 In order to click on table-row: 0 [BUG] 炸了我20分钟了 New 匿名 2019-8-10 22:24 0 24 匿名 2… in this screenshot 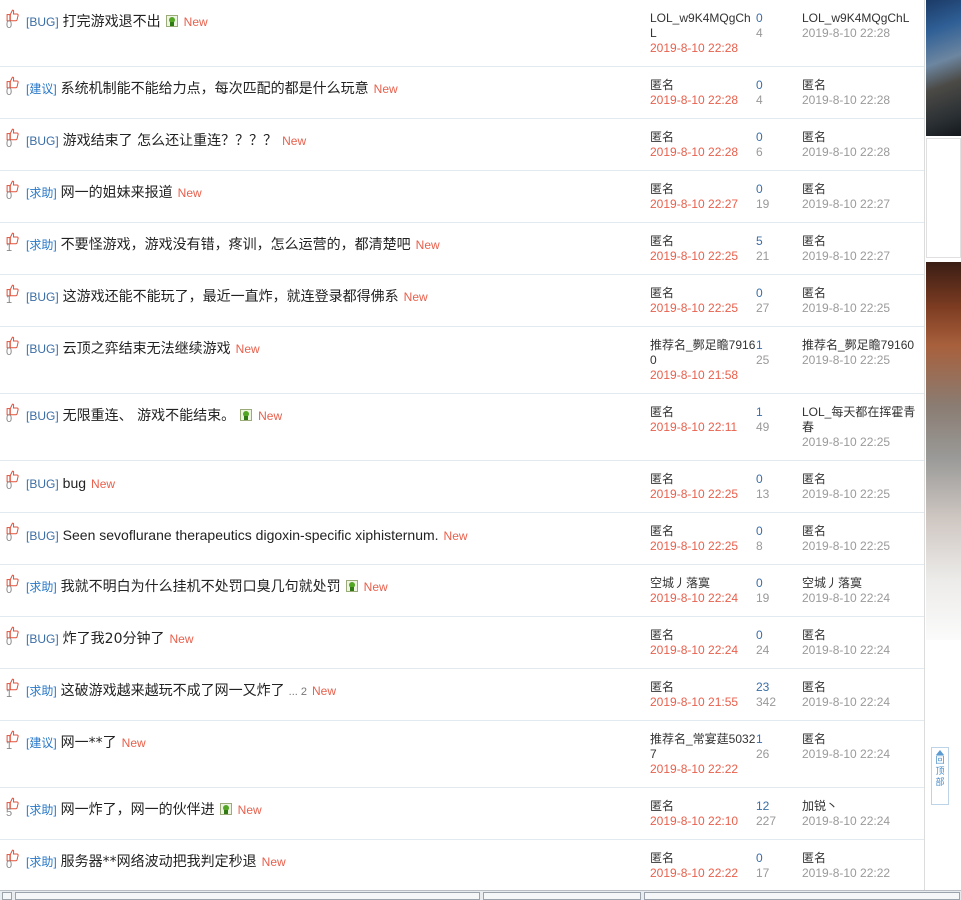, I will do `click(462, 643)`.